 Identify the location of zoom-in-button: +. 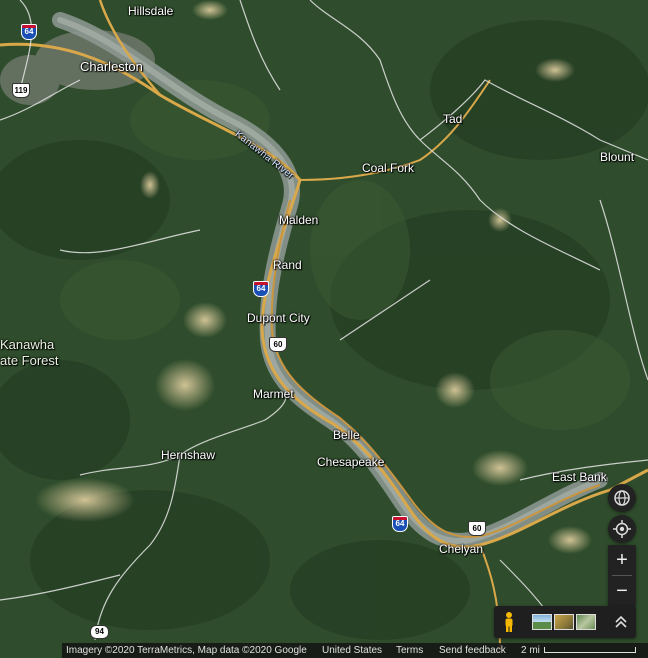
(622, 560).